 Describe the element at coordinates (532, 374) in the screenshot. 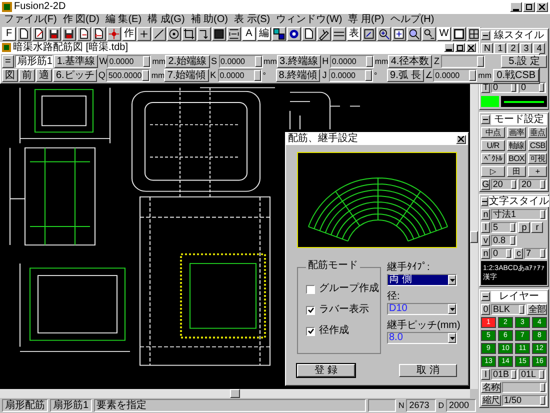

I see `value-field: 01L` at that location.